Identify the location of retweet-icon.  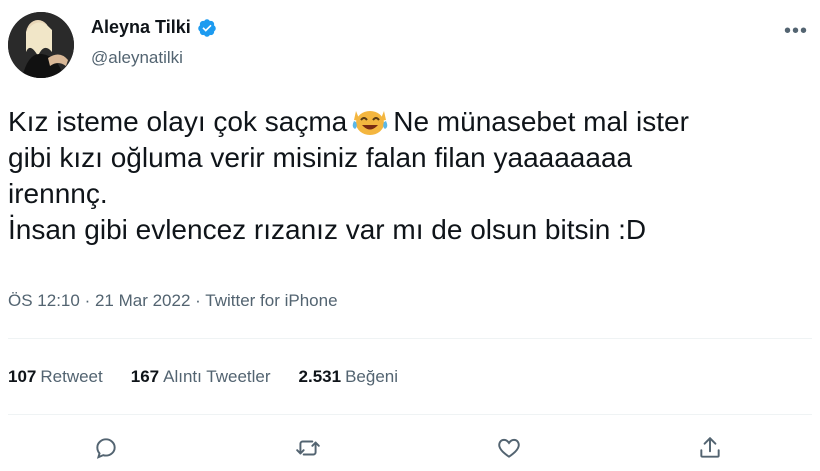
(308, 448).